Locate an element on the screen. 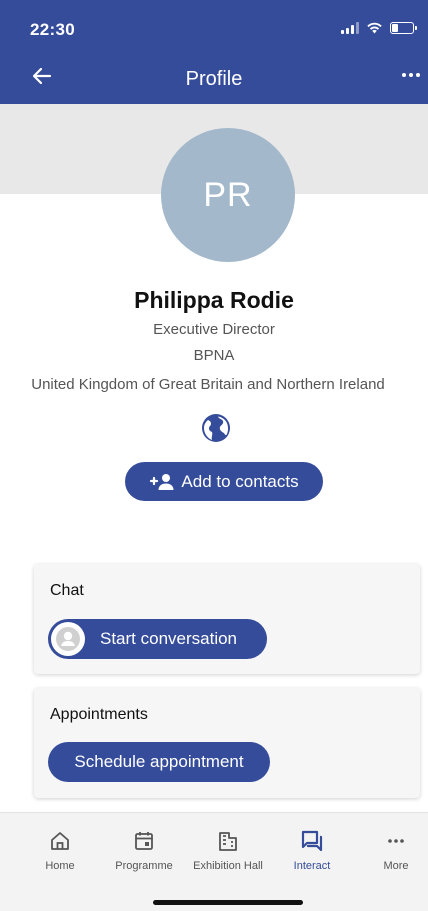  status-icons is located at coordinates (379, 28).